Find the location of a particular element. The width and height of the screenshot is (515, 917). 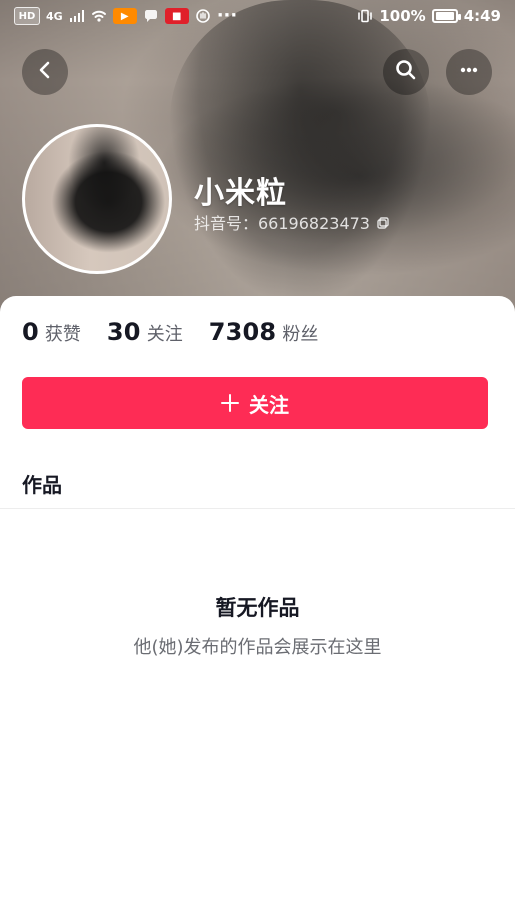

more-button is located at coordinates (469, 72).